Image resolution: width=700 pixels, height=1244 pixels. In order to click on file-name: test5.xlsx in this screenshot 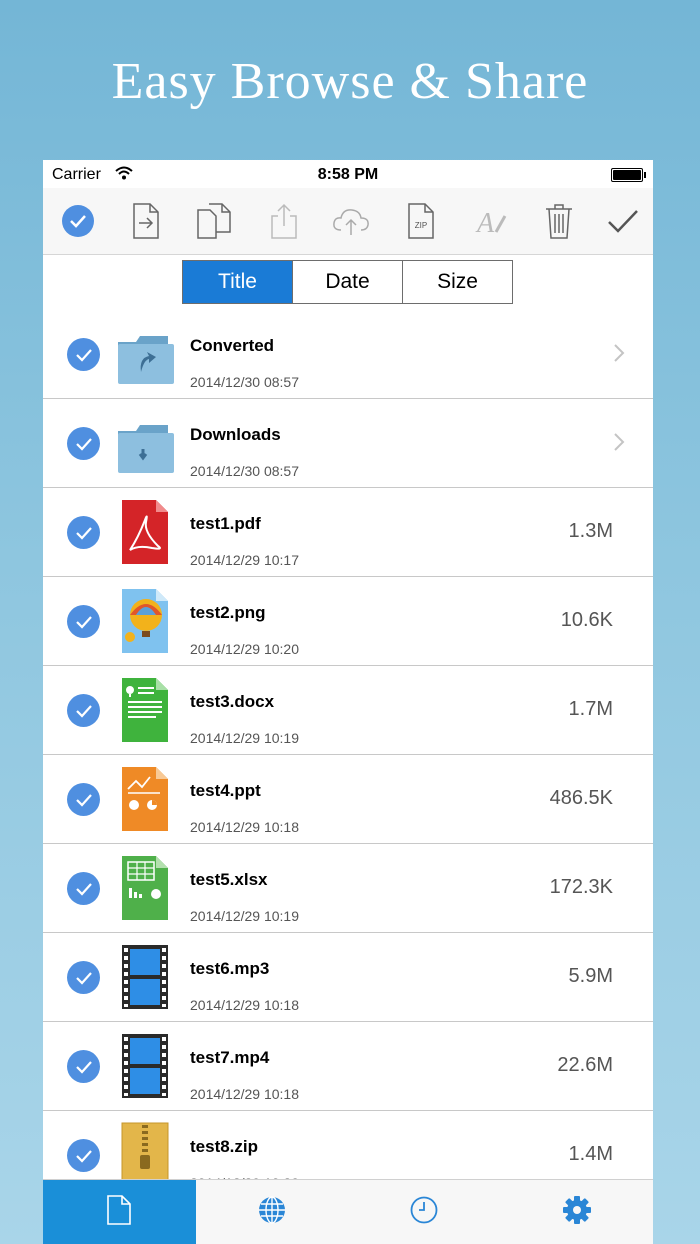, I will do `click(229, 879)`.